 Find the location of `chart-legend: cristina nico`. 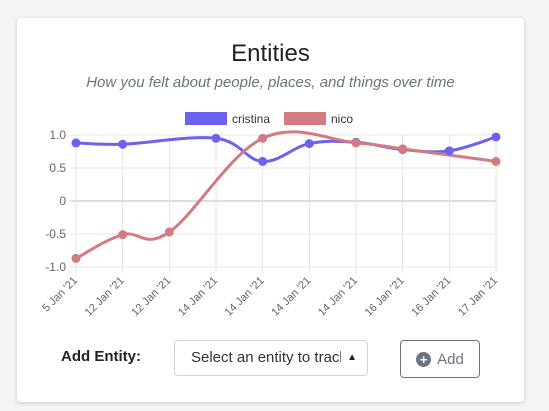

chart-legend: cristina nico is located at coordinates (269, 119).